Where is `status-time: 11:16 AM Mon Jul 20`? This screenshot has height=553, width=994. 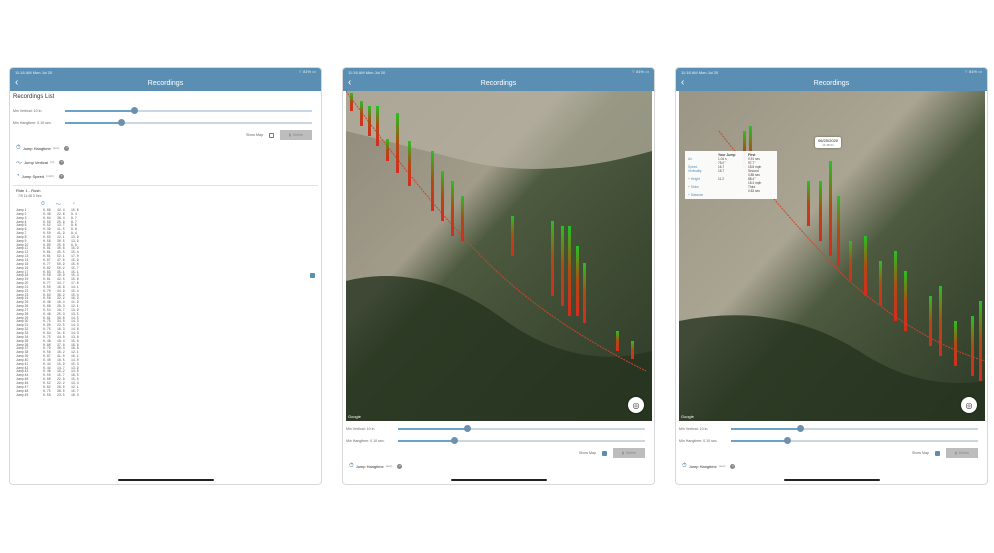
status-time: 11:16 AM Mon Jul 20 is located at coordinates (34, 72).